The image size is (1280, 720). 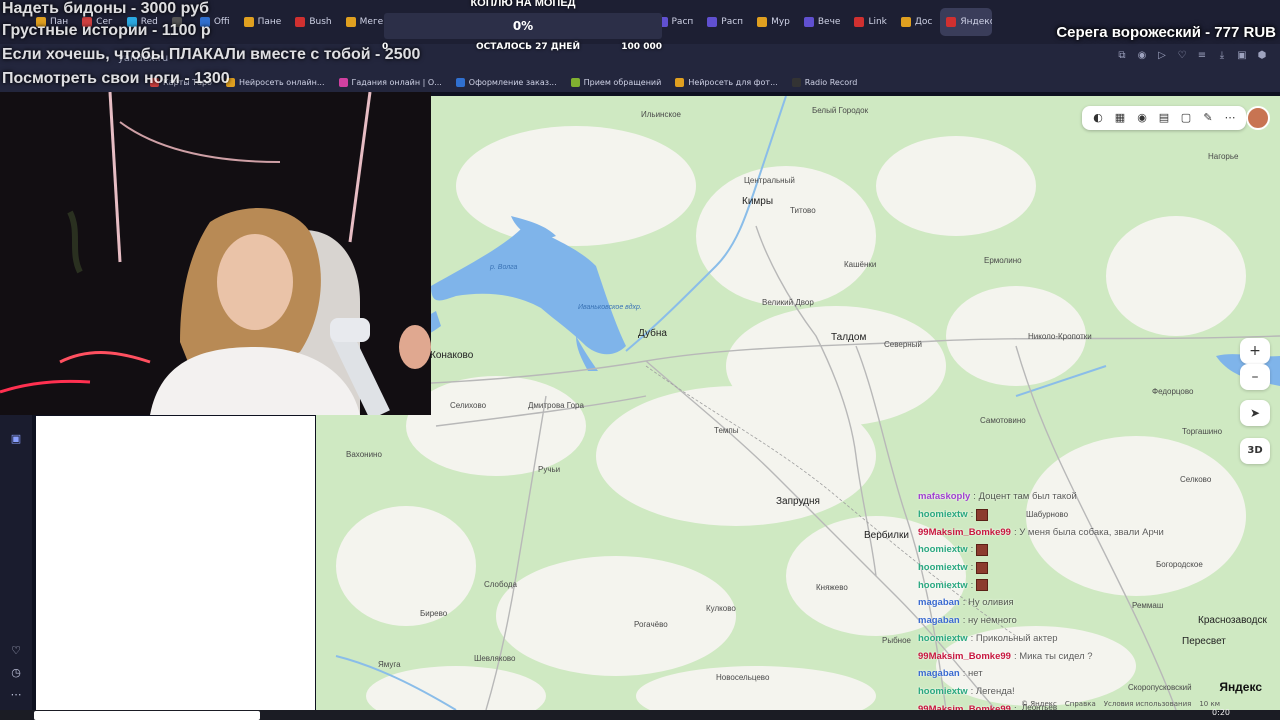 I want to click on map-place-label: Федорцово, so click(x=1172, y=391).